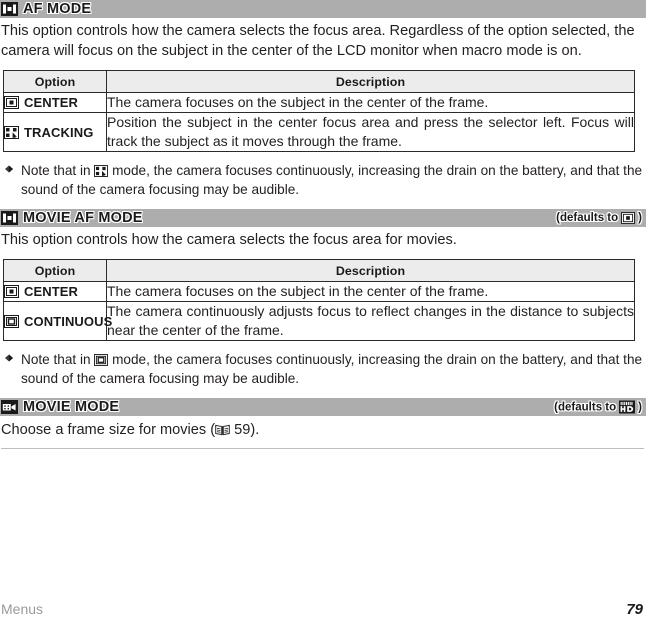  What do you see at coordinates (9, 407) in the screenshot?
I see `movie-camera-icon` at bounding box center [9, 407].